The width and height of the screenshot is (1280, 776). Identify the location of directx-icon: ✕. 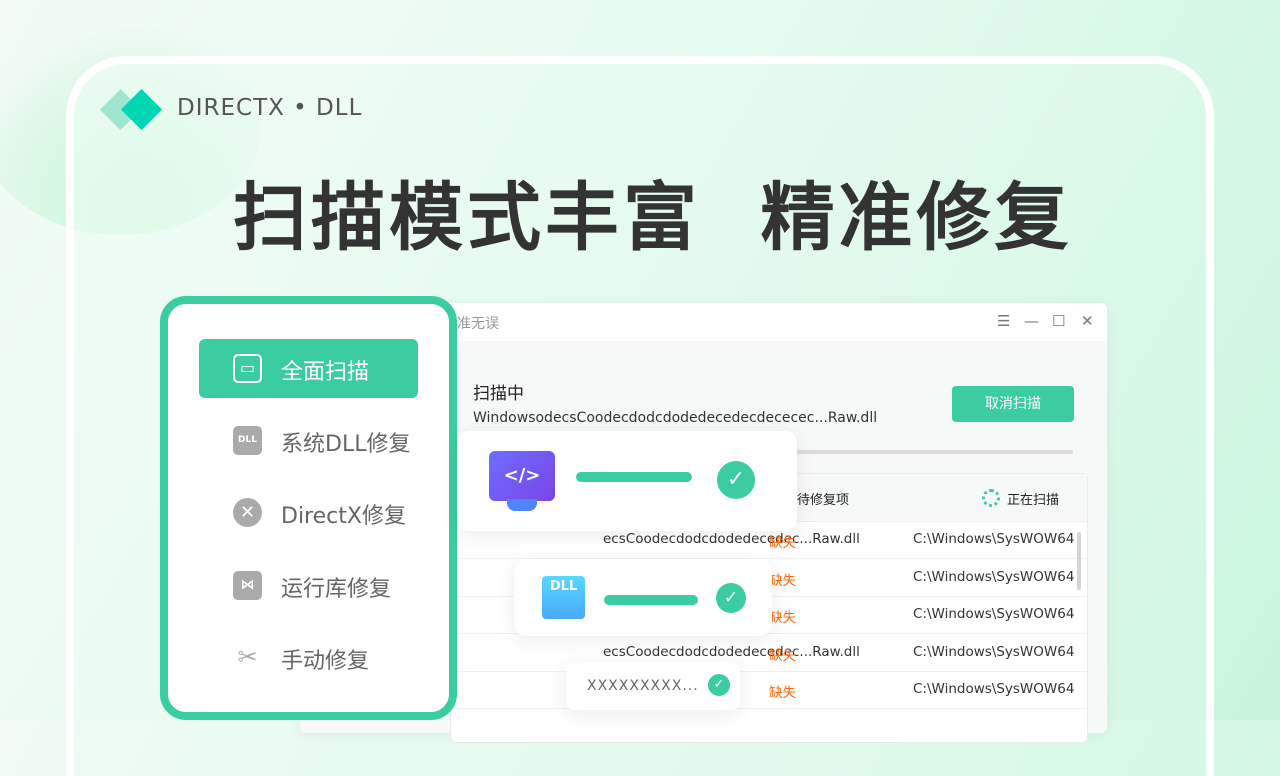
(247, 512).